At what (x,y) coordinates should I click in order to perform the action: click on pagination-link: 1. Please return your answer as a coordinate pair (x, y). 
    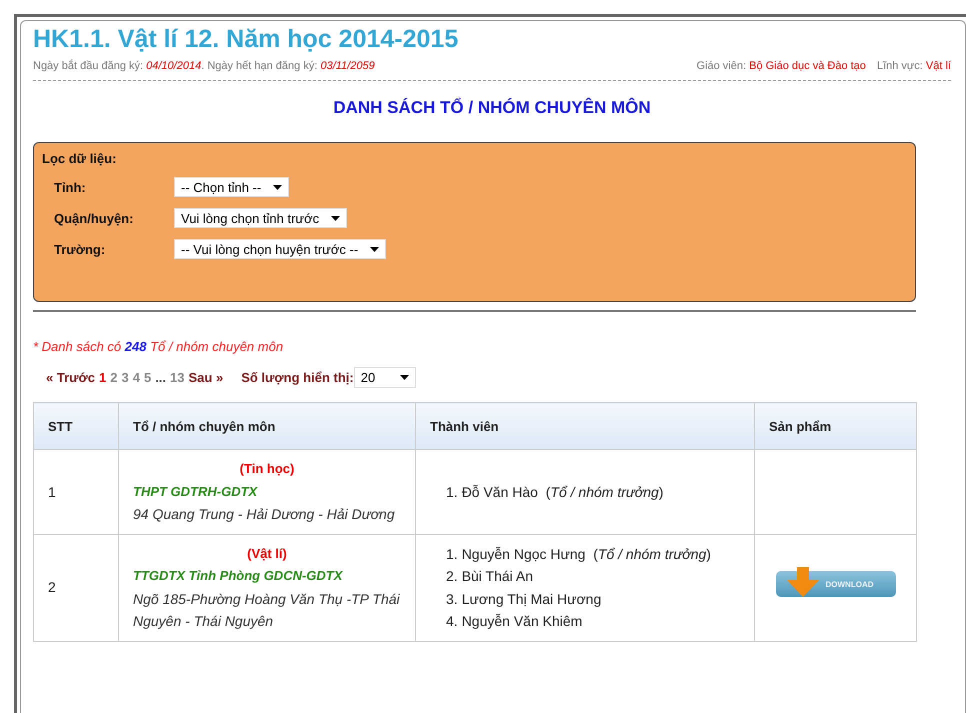
    Looking at the image, I should click on (102, 377).